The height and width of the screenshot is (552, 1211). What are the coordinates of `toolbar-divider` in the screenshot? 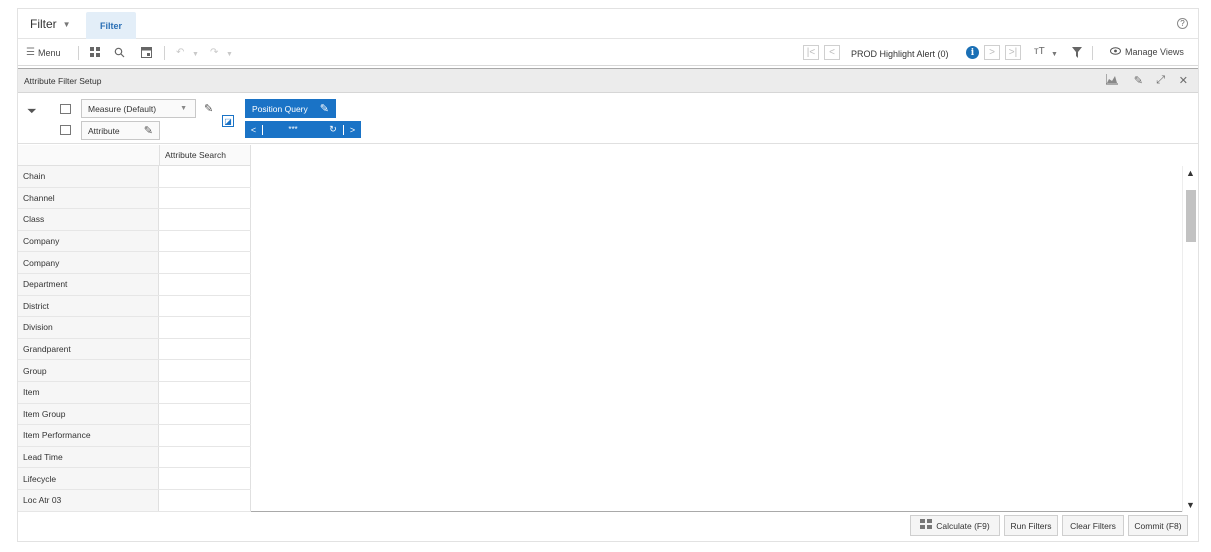 It's located at (1092, 53).